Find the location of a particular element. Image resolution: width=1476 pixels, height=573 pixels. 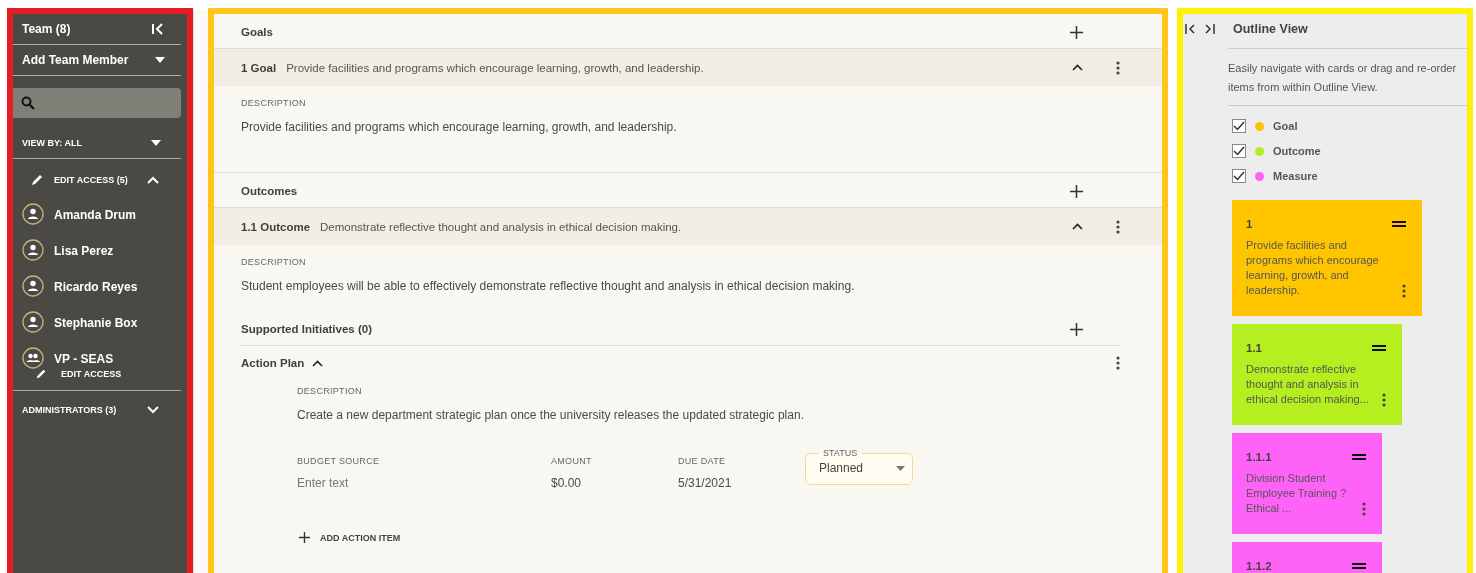

outline-card: 1.1.2 is located at coordinates (1307, 557).